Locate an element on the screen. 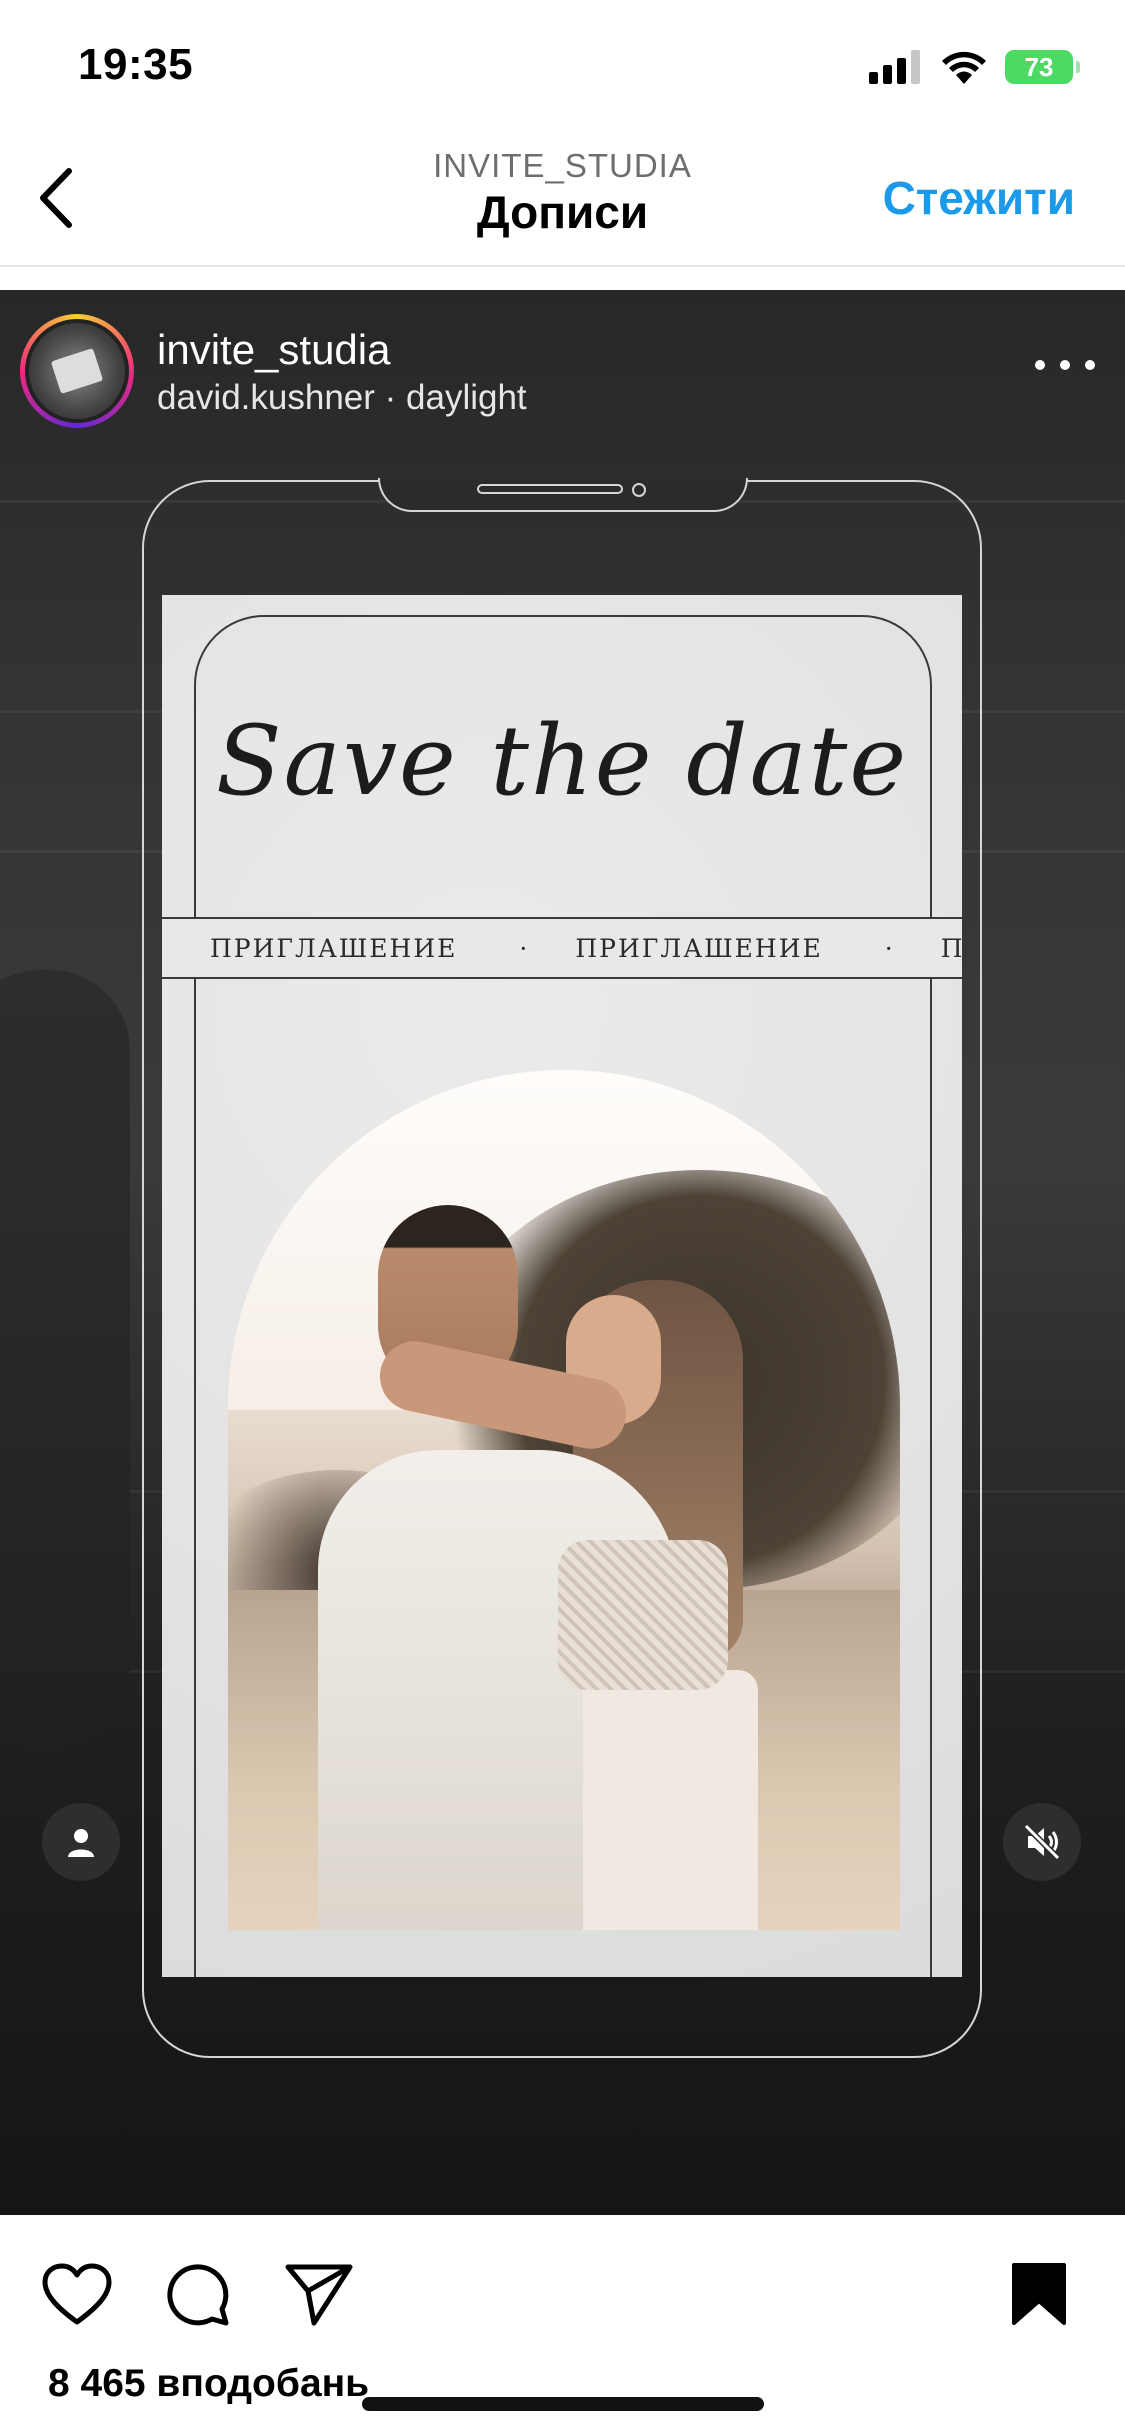 This screenshot has width=1125, height=2436. post-actions is located at coordinates (562, 2290).